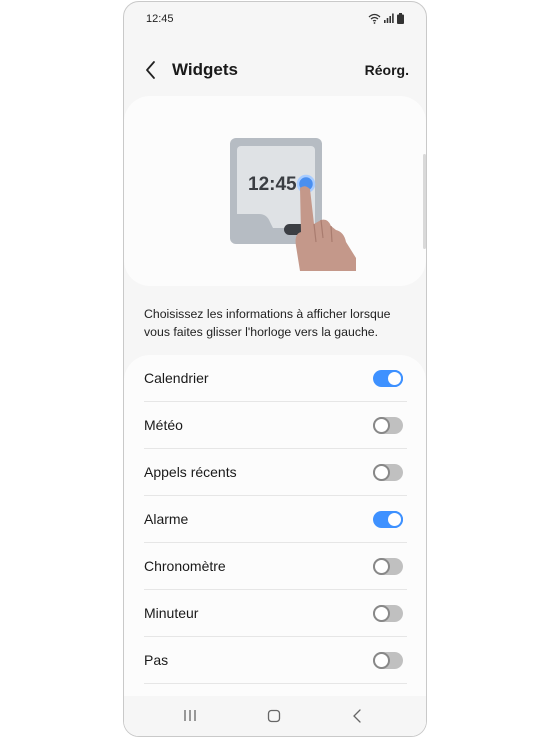  Describe the element at coordinates (275, 472) in the screenshot. I see `list-item-appels-recents: Appels récents` at that location.